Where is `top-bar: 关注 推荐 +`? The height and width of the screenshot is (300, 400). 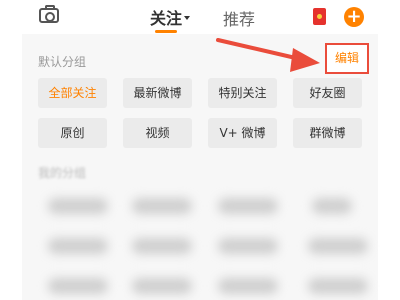
top-bar: 关注 推荐 + is located at coordinates (200, 17).